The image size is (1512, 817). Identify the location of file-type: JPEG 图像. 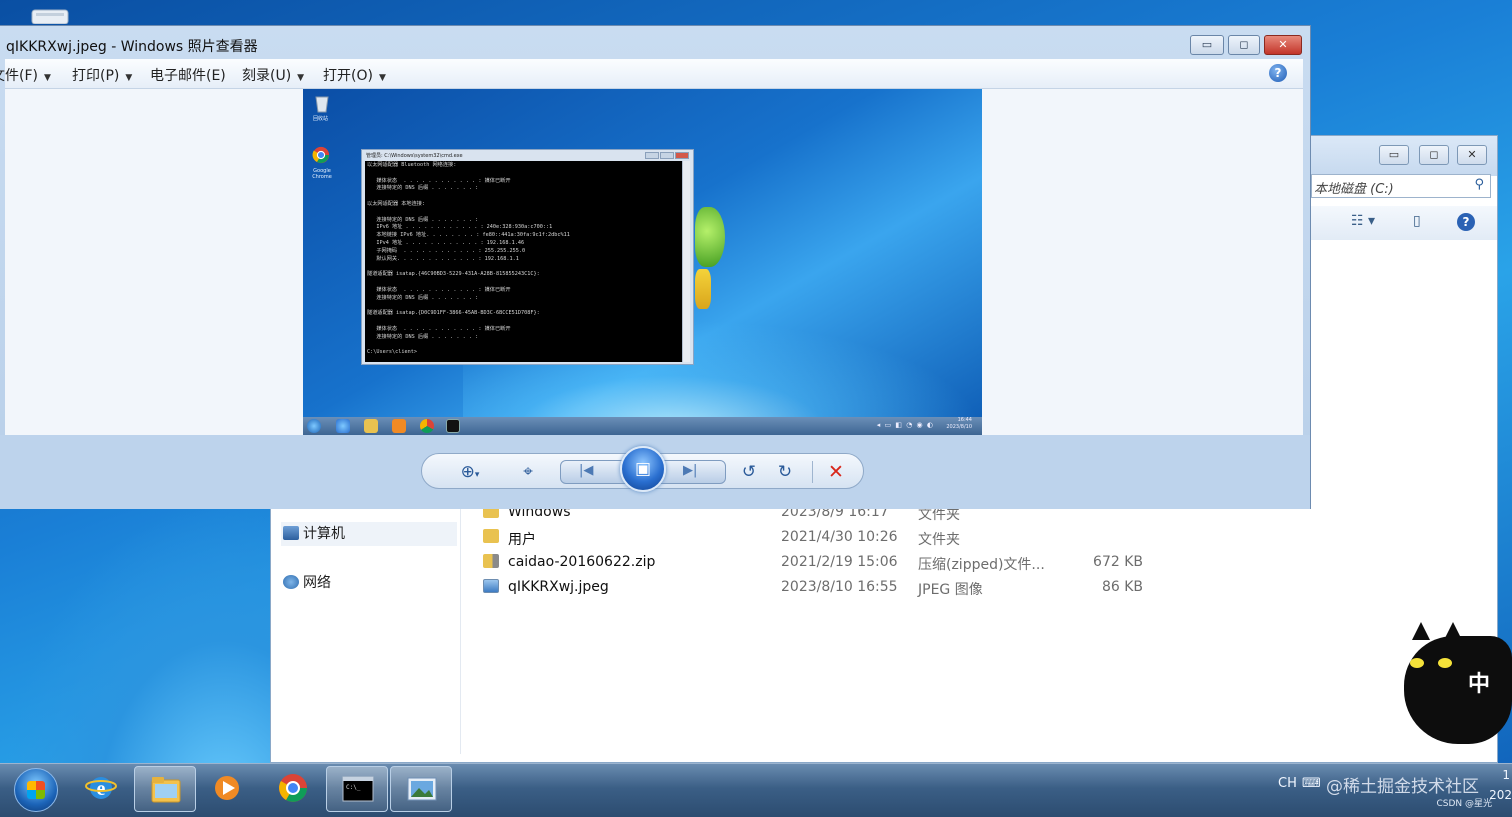
(950, 590).